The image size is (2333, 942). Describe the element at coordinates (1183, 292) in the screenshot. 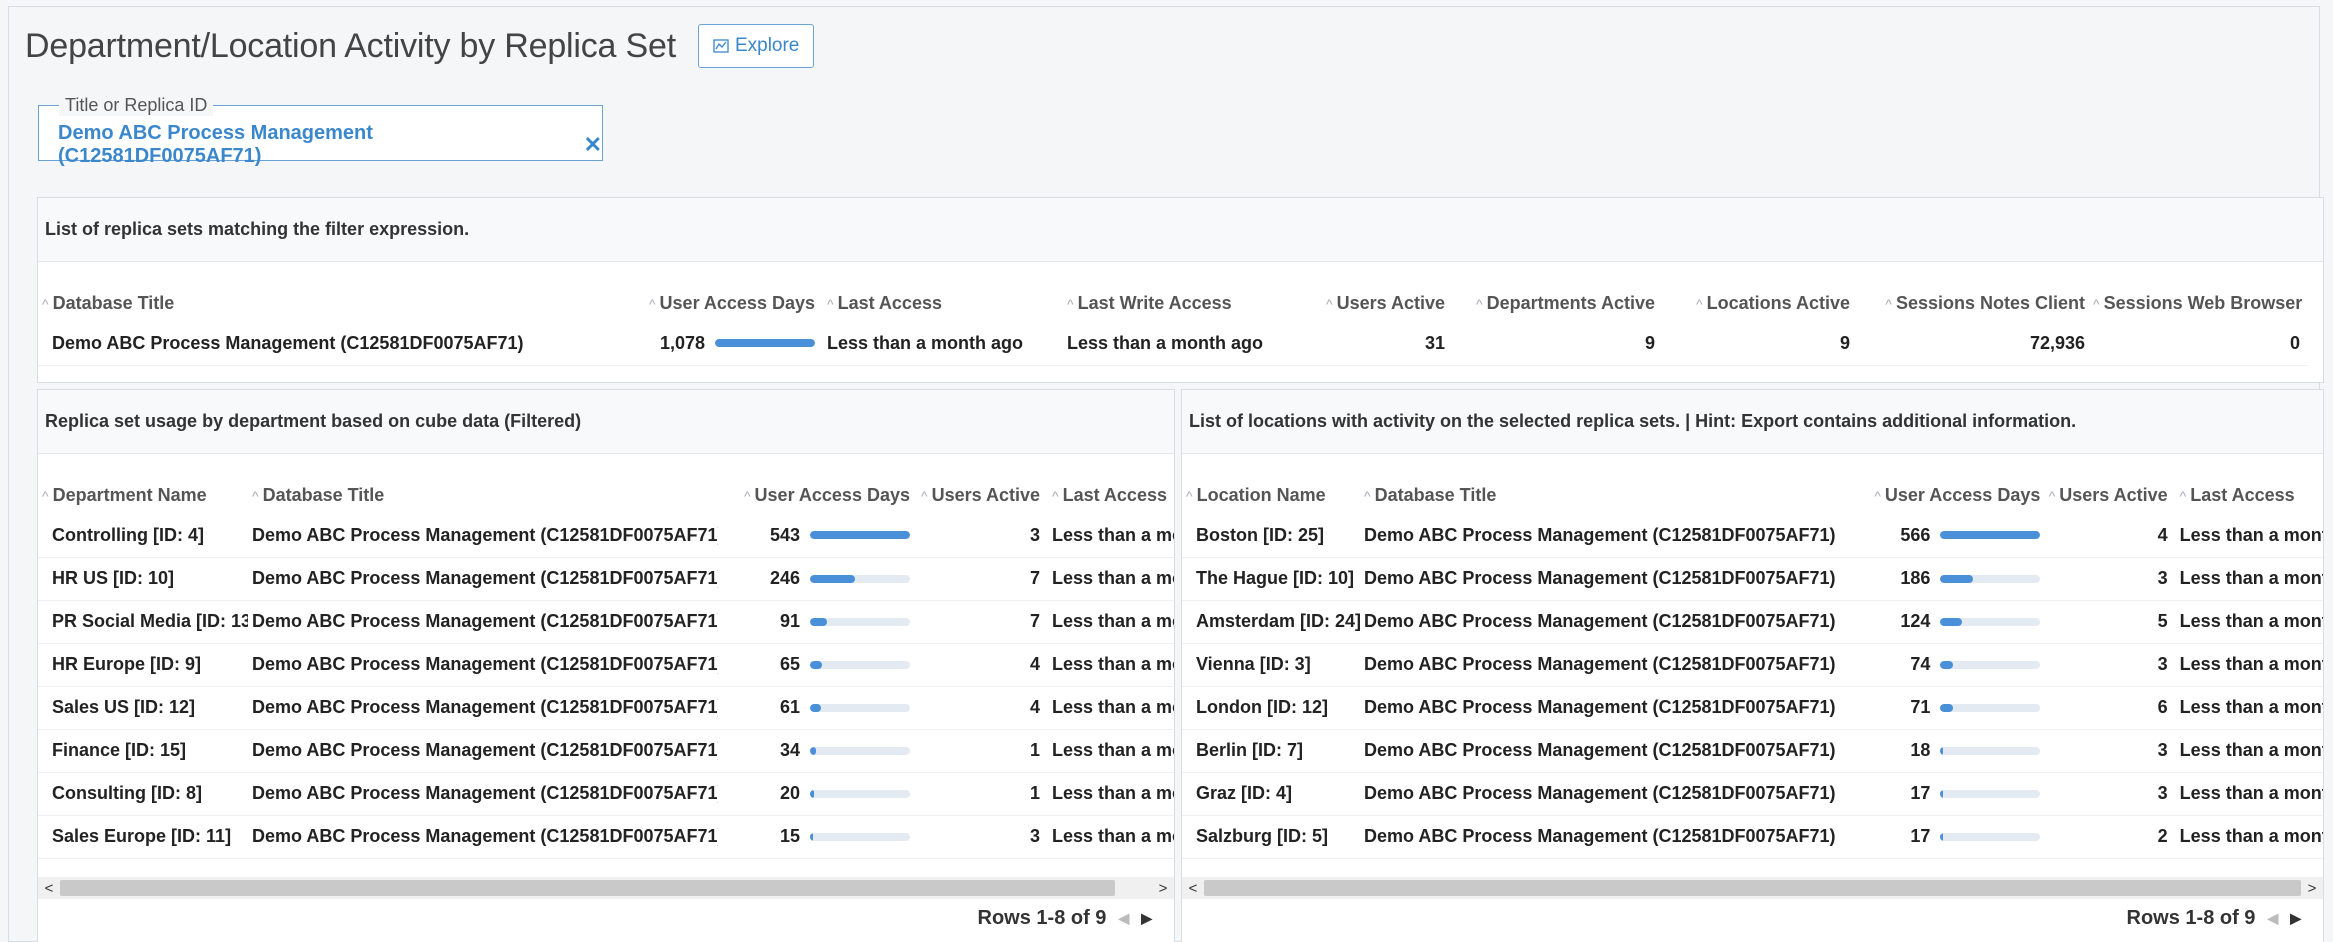

I see `col-header-last-write-access: ^ Last Write Access` at that location.